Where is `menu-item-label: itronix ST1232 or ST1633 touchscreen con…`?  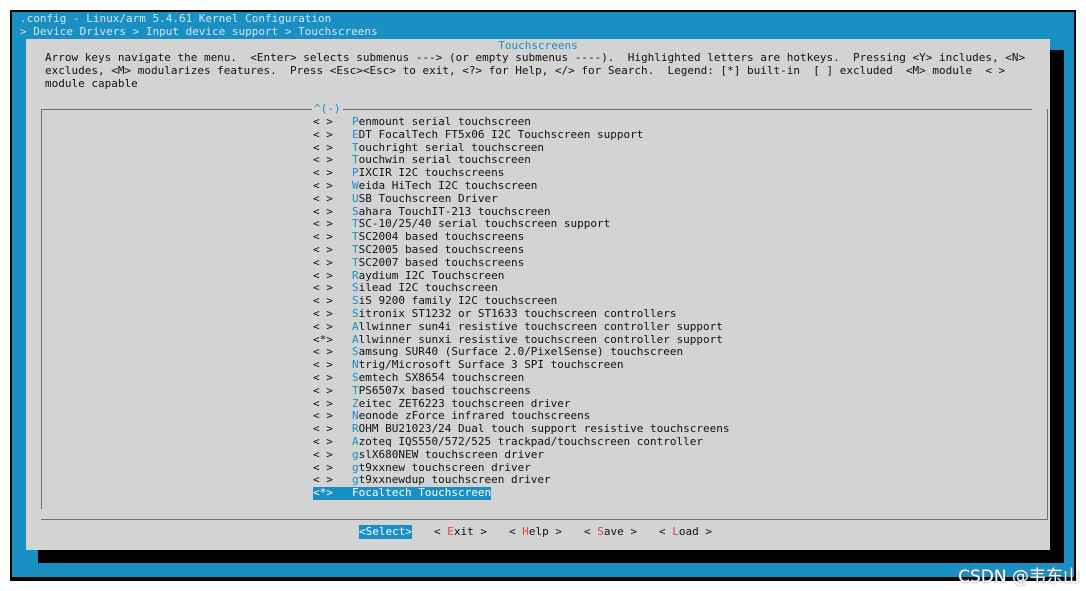
menu-item-label: itronix ST1232 or ST1633 touchscreen con… is located at coordinates (517, 313).